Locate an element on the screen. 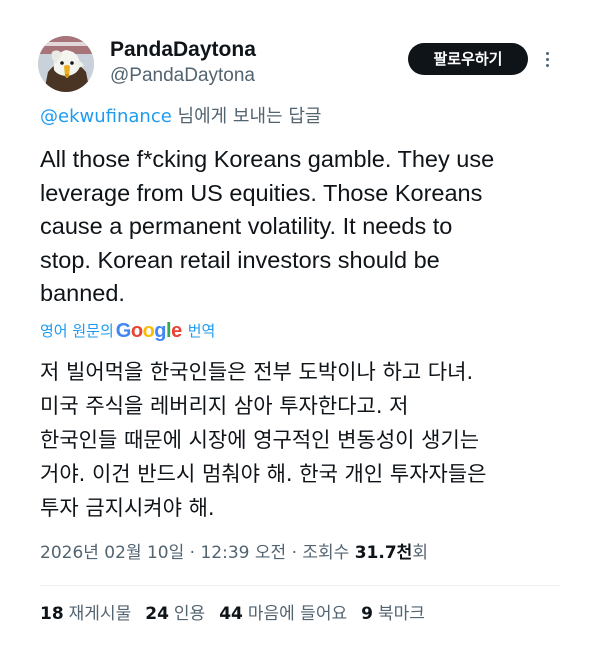 Image resolution: width=599 pixels, height=660 pixels. translation-suffix: 번역 is located at coordinates (201, 331).